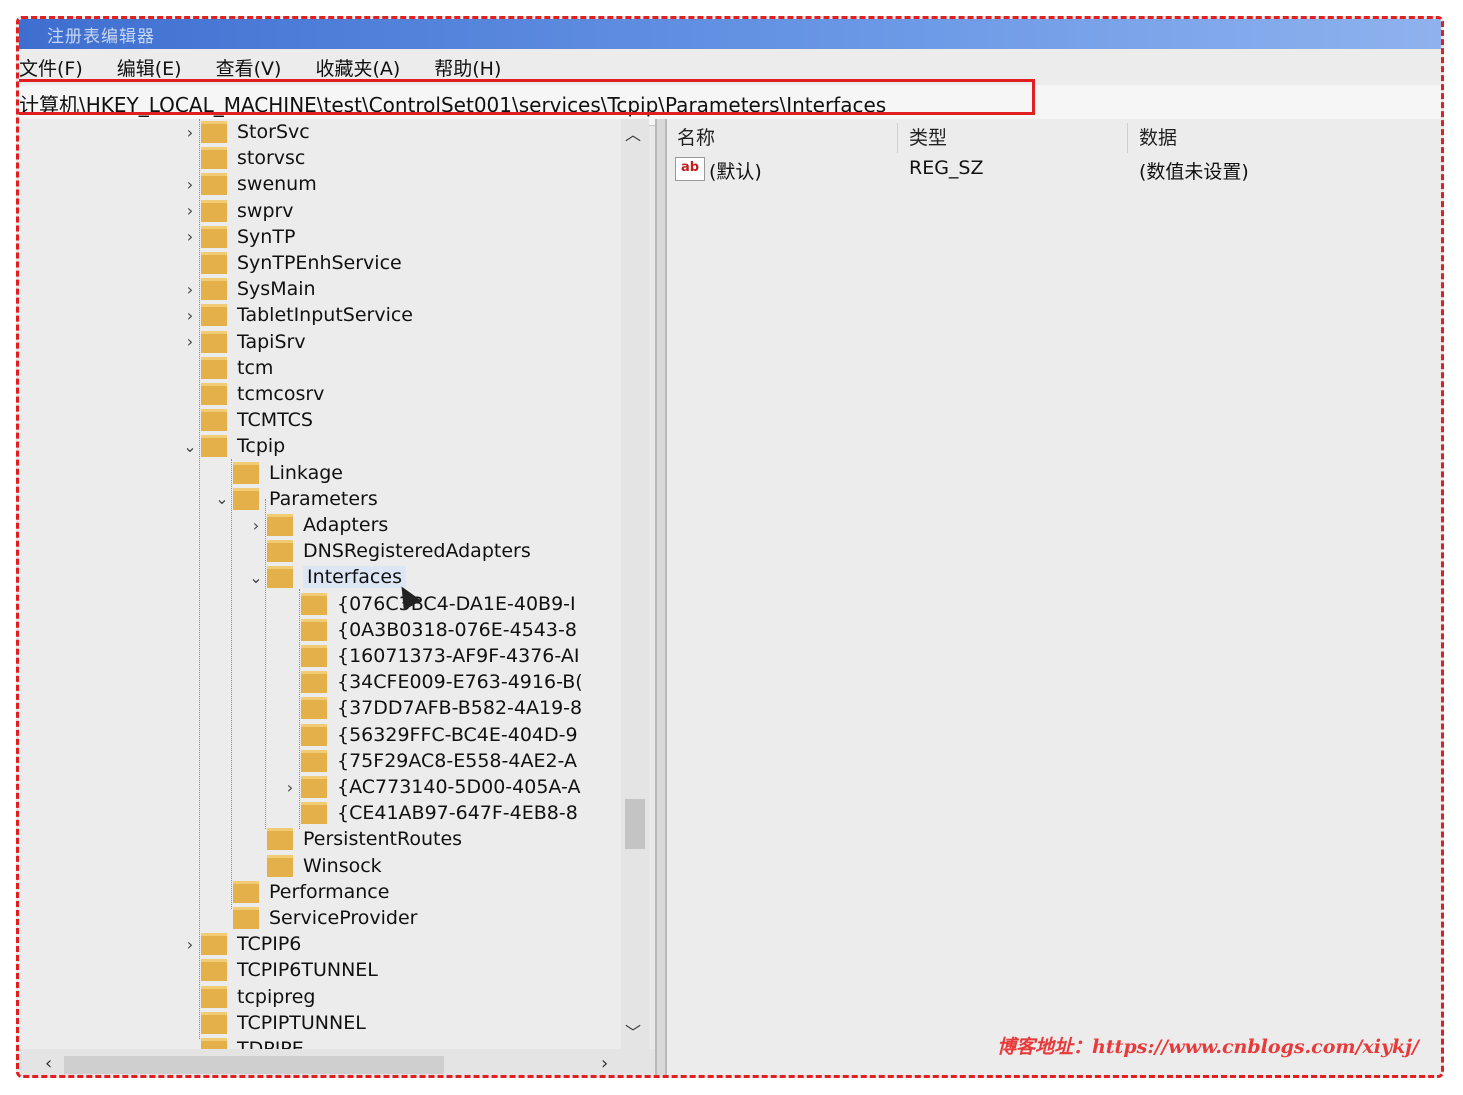 This screenshot has width=1463, height=1095. What do you see at coordinates (278, 970) in the screenshot?
I see `tree-node: TCPIP6TUNNEL` at bounding box center [278, 970].